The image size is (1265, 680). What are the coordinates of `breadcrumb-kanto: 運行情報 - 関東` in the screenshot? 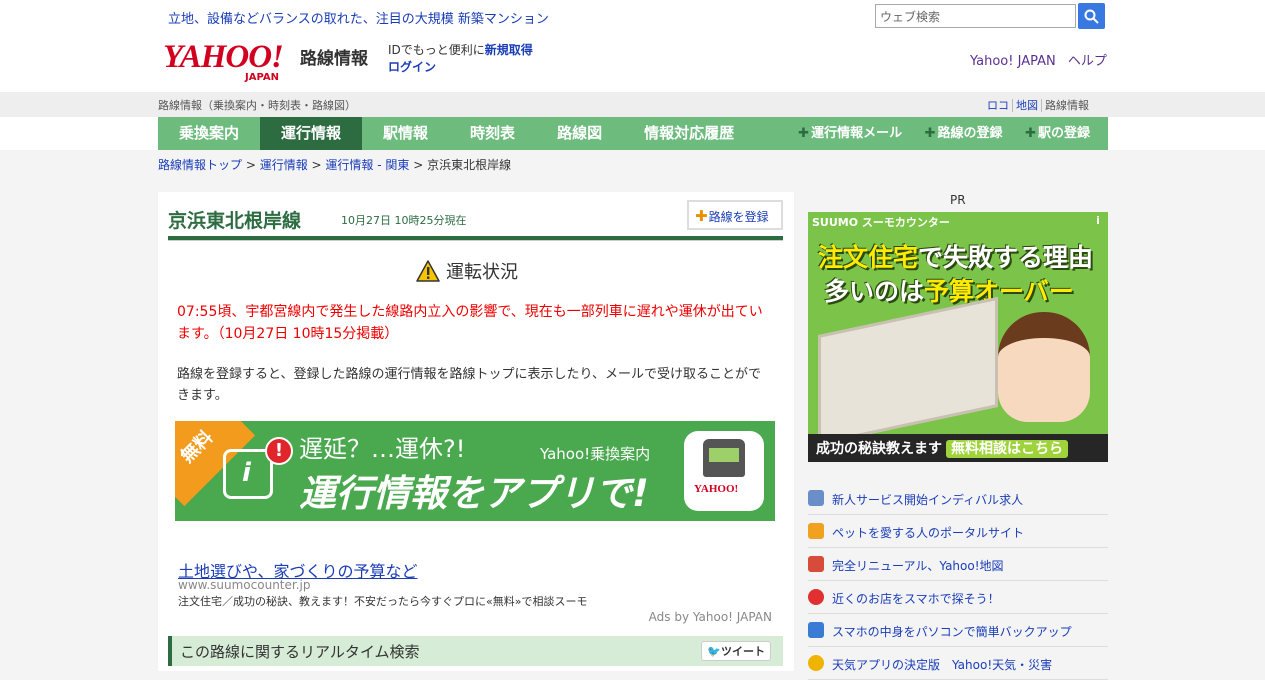 It's located at (367, 165).